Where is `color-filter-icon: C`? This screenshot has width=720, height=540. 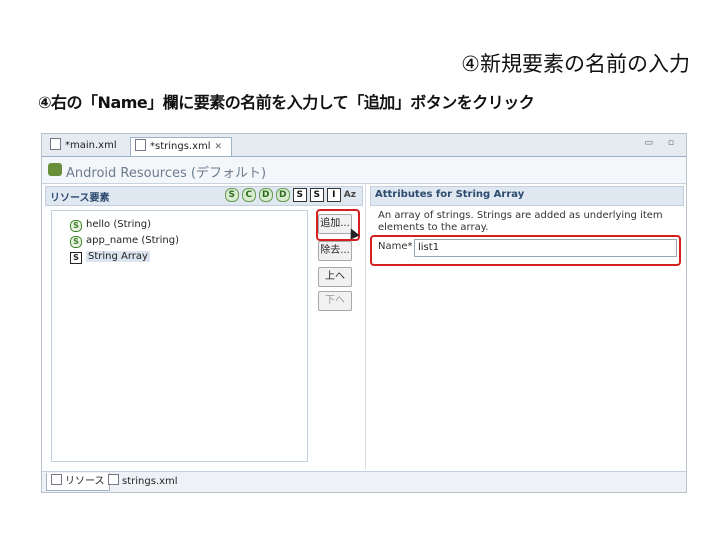
color-filter-icon: C is located at coordinates (248, 195).